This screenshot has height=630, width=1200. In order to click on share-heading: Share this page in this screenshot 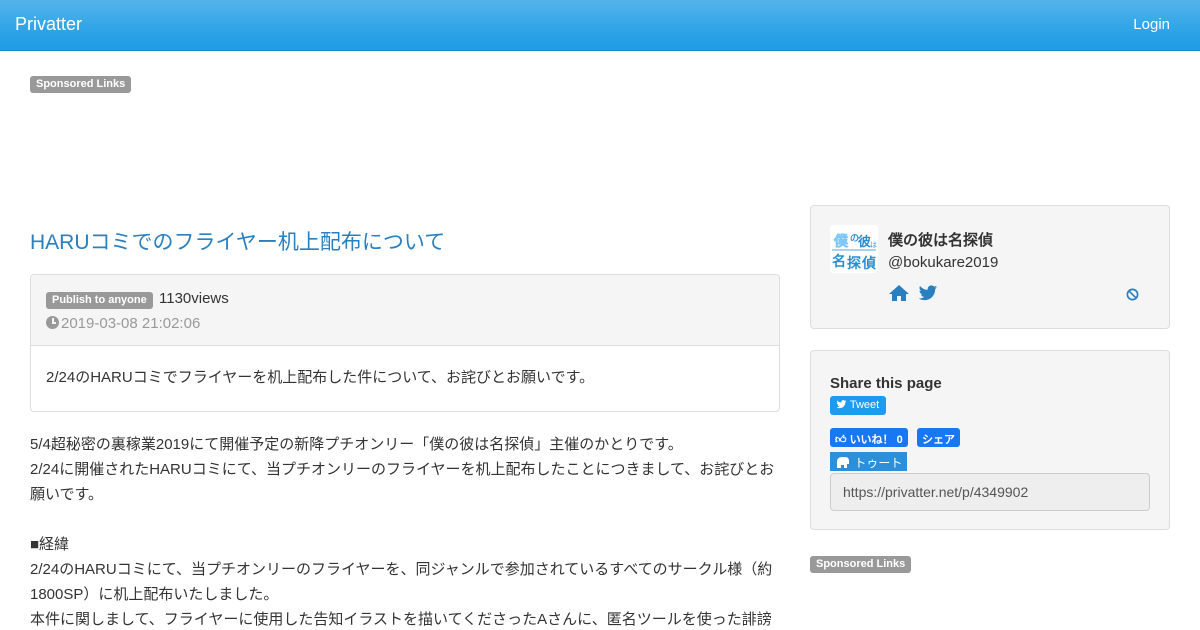, I will do `click(886, 383)`.